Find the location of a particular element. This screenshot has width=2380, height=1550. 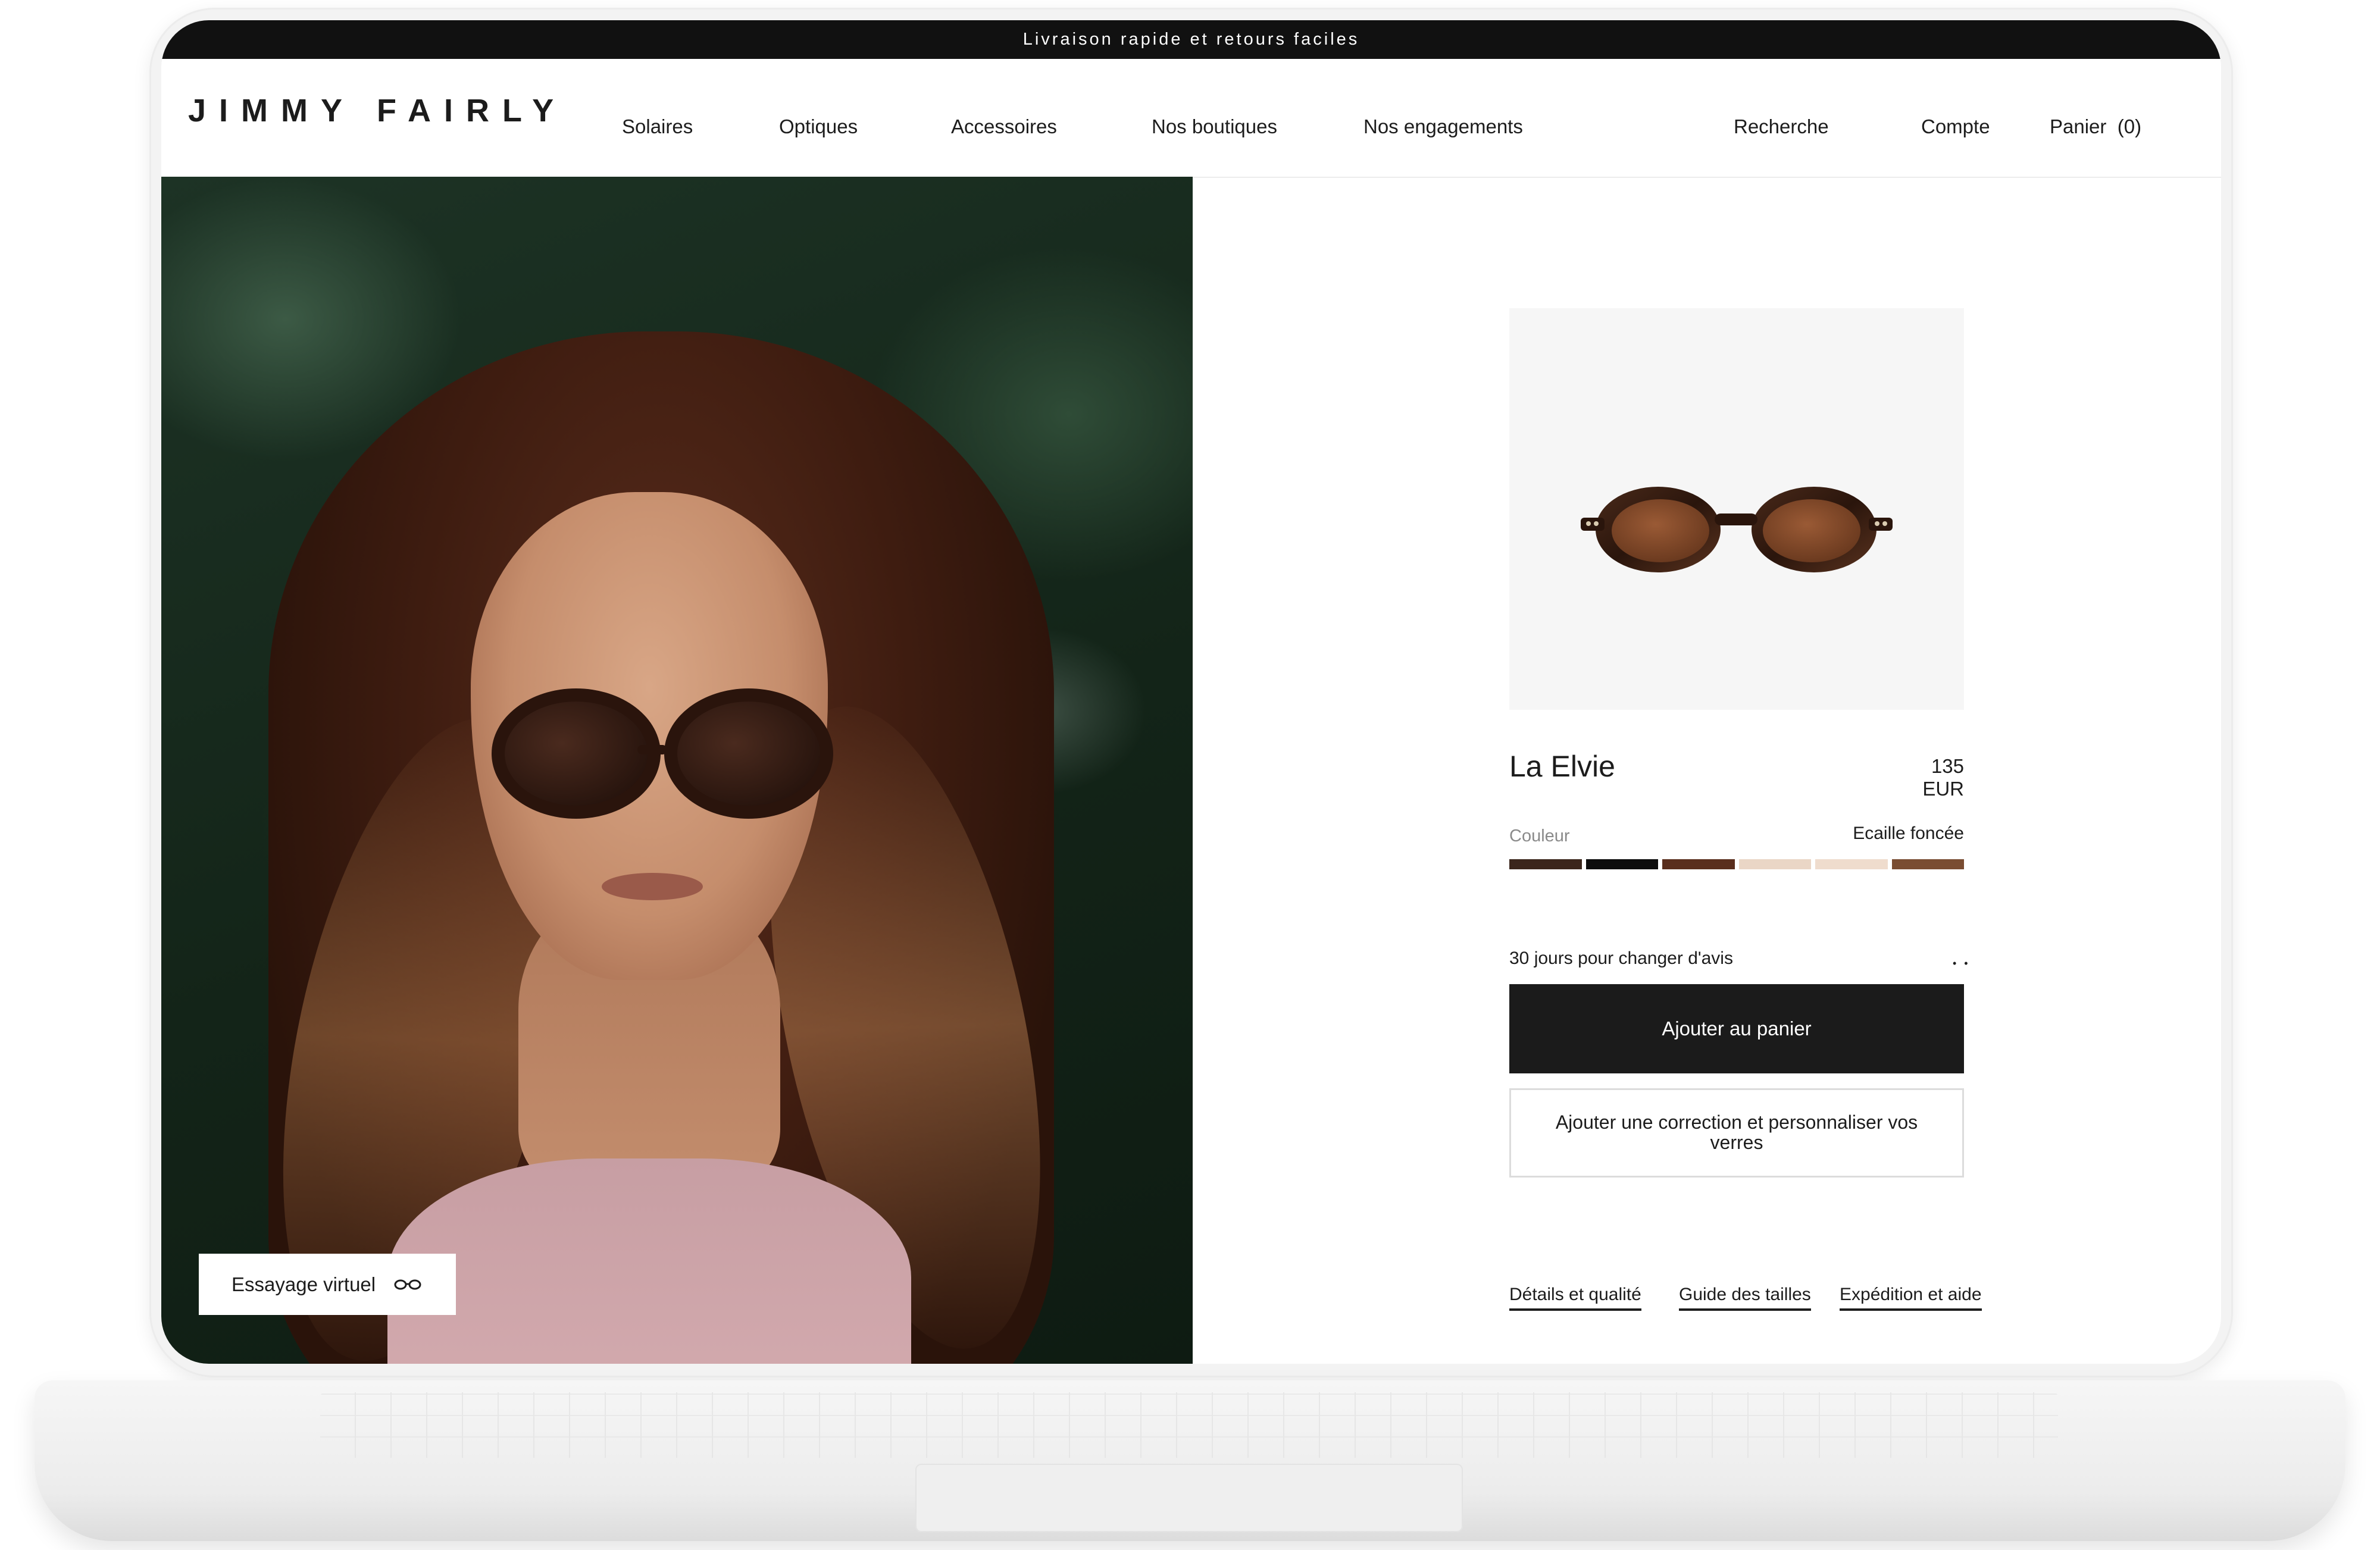

nav-optiques: Optiques is located at coordinates (819, 126).